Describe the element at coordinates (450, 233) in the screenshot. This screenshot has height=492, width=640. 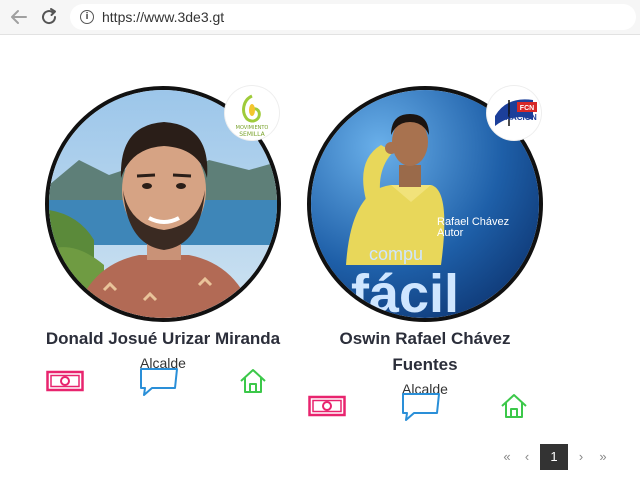
I see `photo-caption: Autor` at that location.